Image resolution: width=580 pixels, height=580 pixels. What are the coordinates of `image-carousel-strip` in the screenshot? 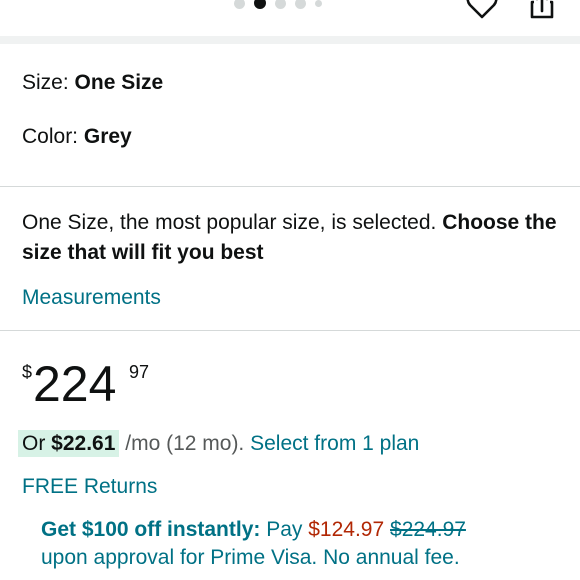 It's located at (290, 18).